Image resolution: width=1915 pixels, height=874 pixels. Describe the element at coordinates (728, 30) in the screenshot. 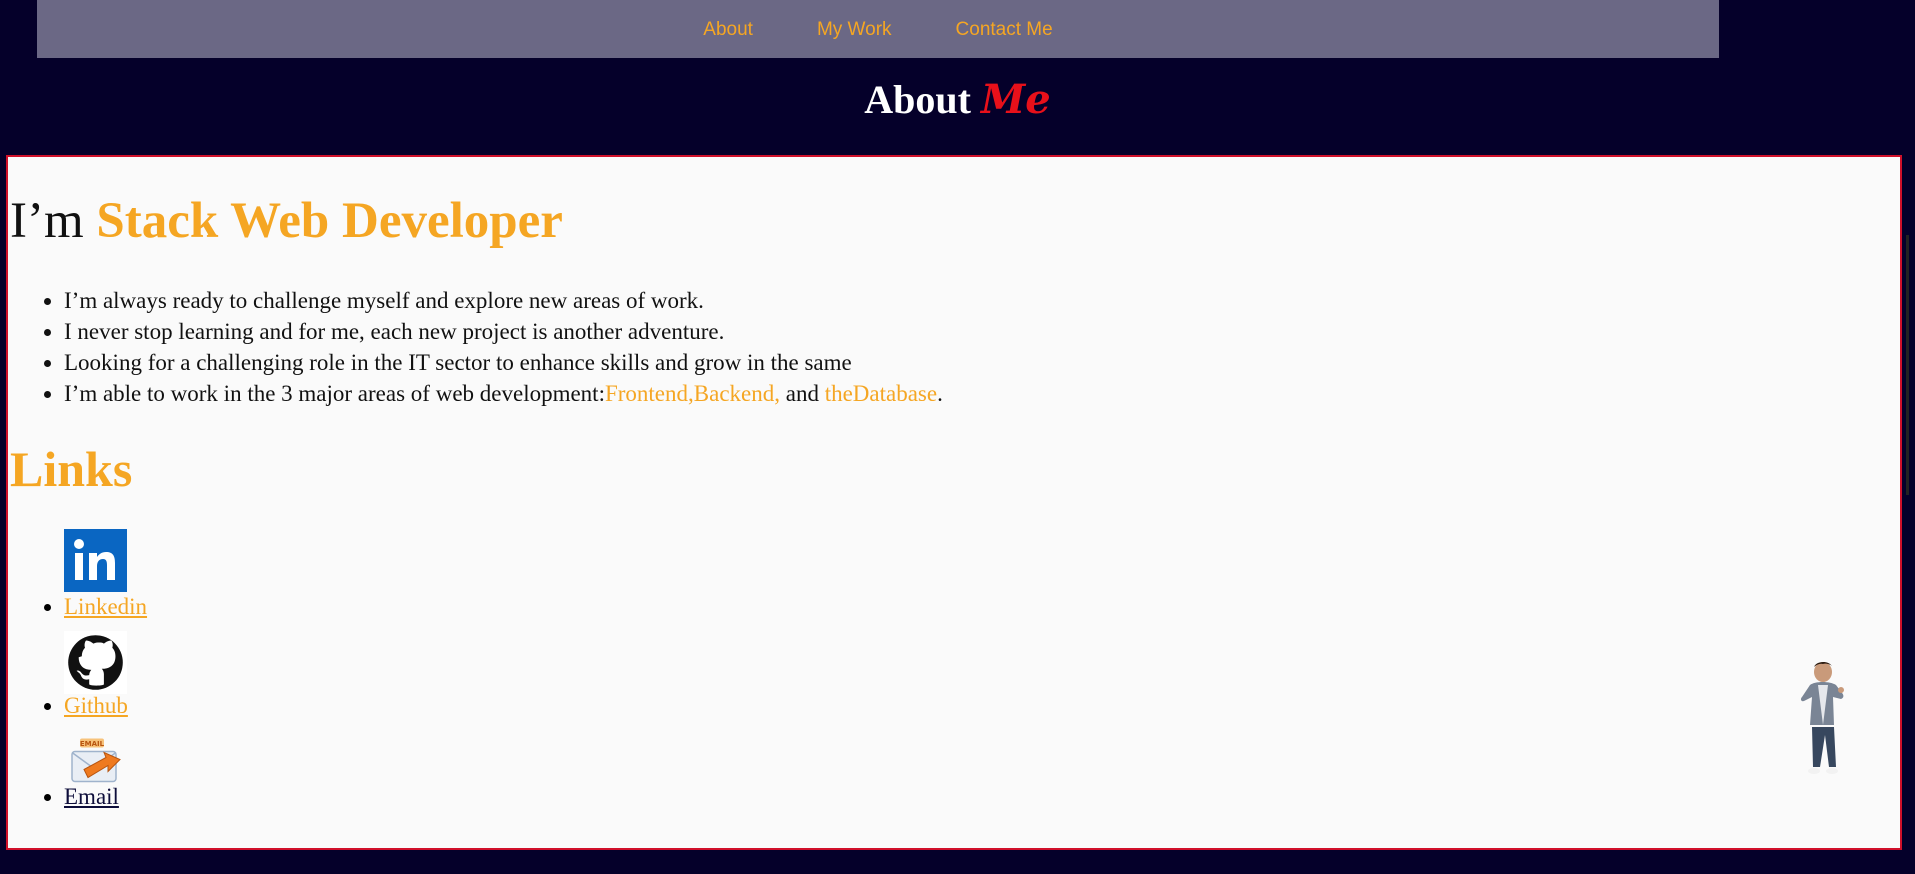

I see `nav-link-about: About` at that location.